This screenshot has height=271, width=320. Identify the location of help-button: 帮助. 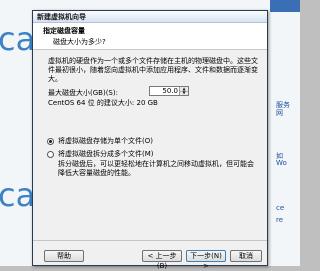
(64, 256).